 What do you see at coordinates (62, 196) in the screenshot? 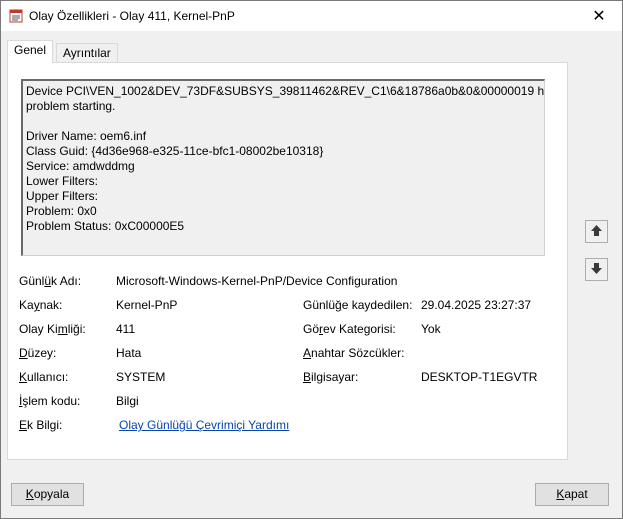
I see `description-line: Upper Filters:` at bounding box center [62, 196].